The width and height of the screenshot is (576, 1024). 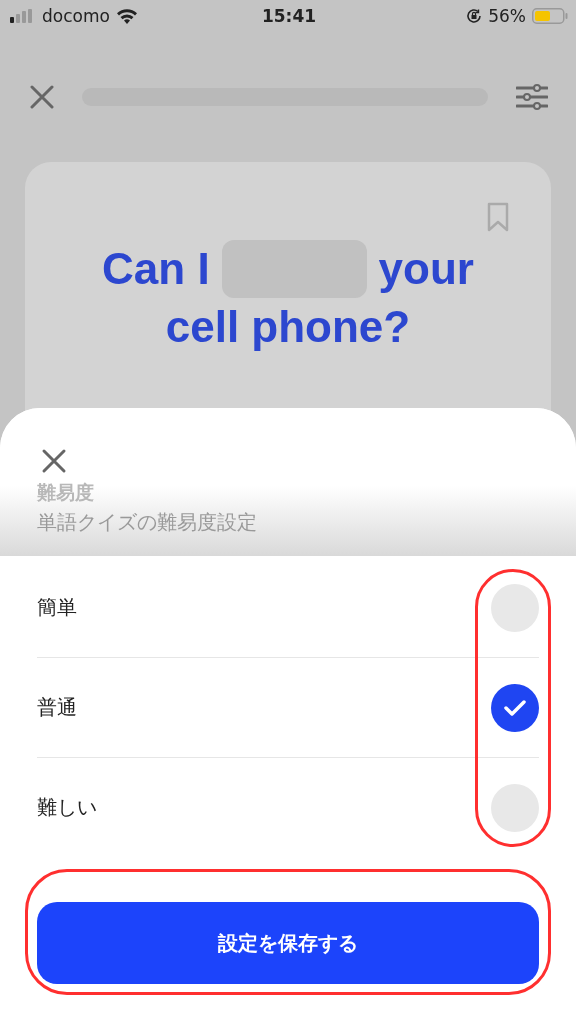 What do you see at coordinates (57, 607) in the screenshot?
I see `option-label: 簡単` at bounding box center [57, 607].